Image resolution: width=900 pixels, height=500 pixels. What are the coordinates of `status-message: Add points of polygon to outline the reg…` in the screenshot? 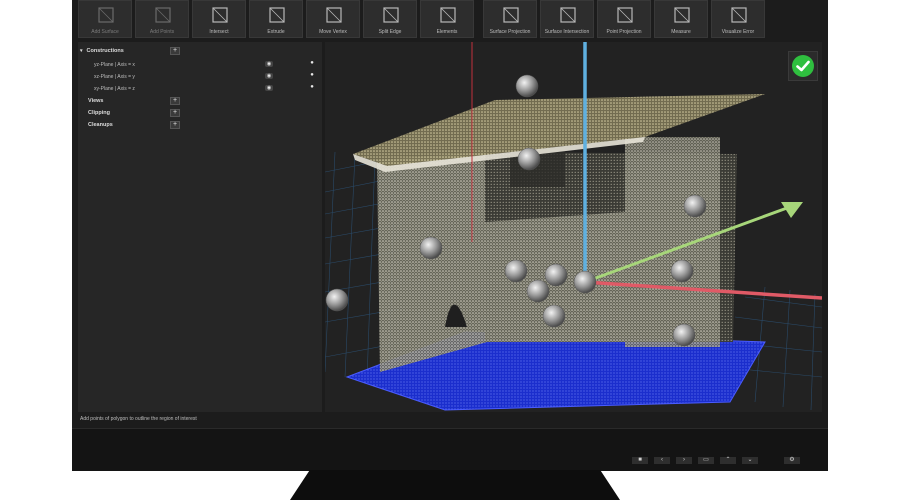 It's located at (138, 419).